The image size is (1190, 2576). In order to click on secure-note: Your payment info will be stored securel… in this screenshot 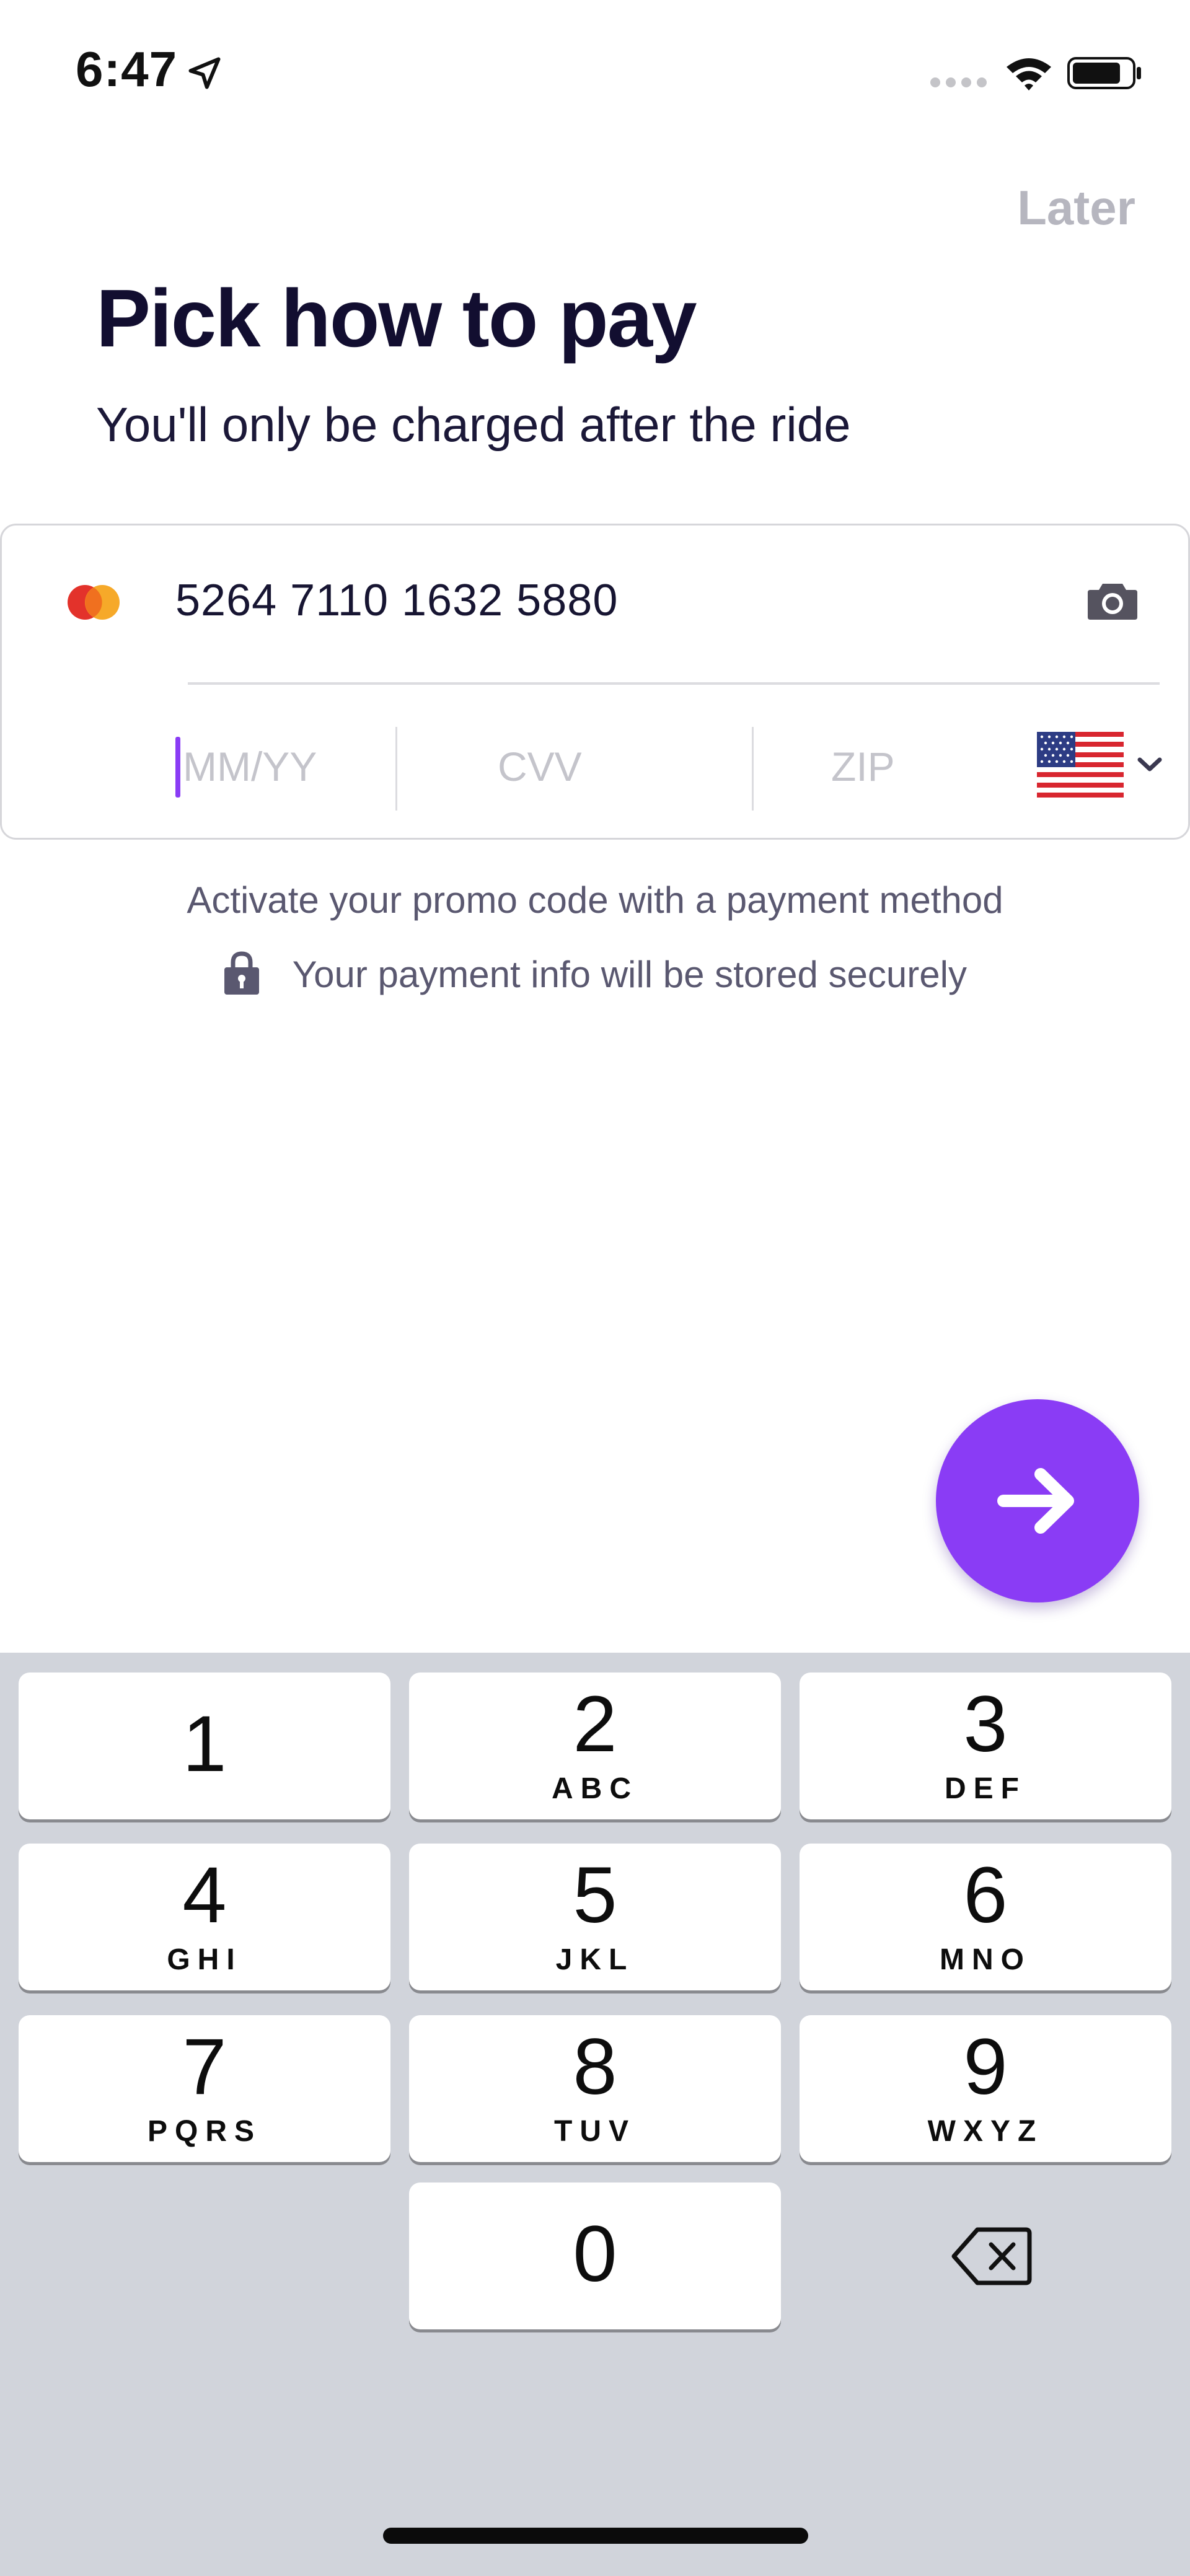, I will do `click(595, 973)`.